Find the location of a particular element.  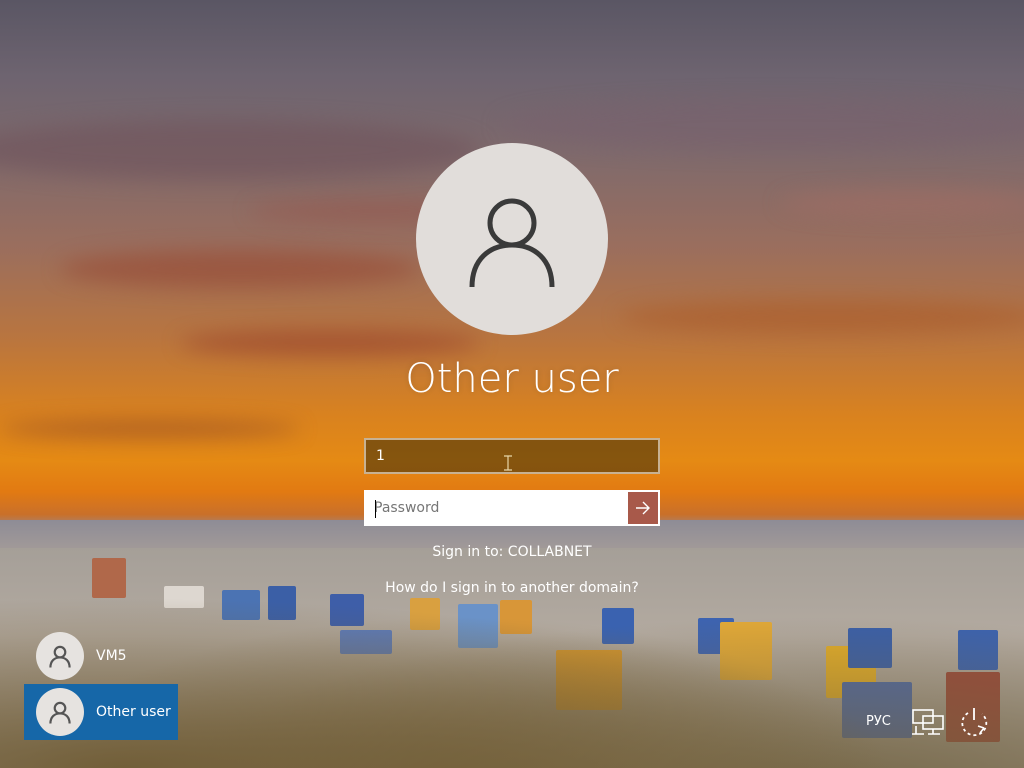

network-icon is located at coordinates (928, 722).